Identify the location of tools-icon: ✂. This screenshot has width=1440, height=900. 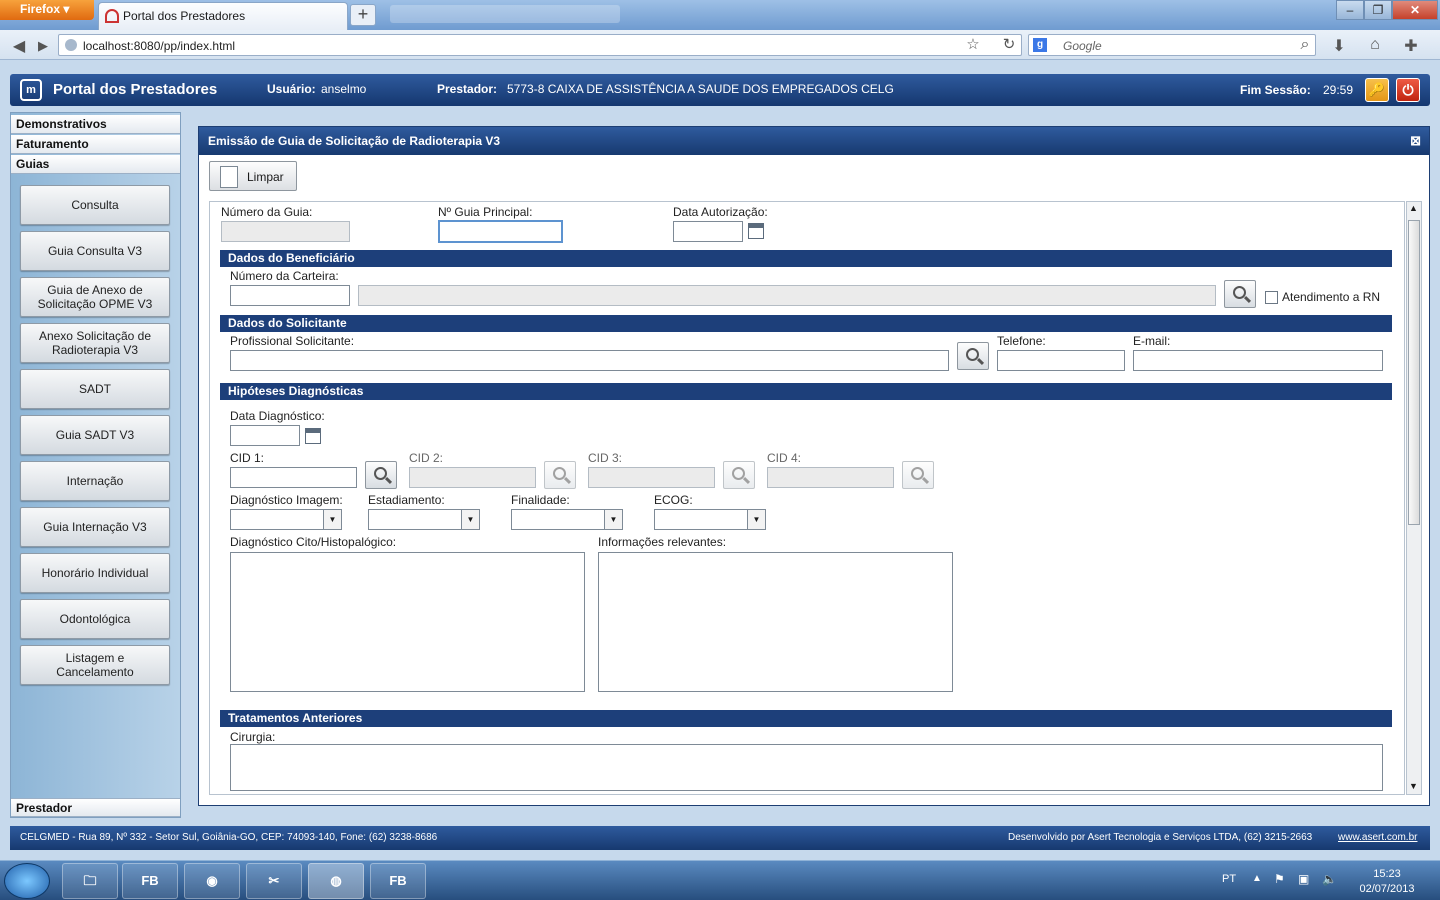
(274, 881).